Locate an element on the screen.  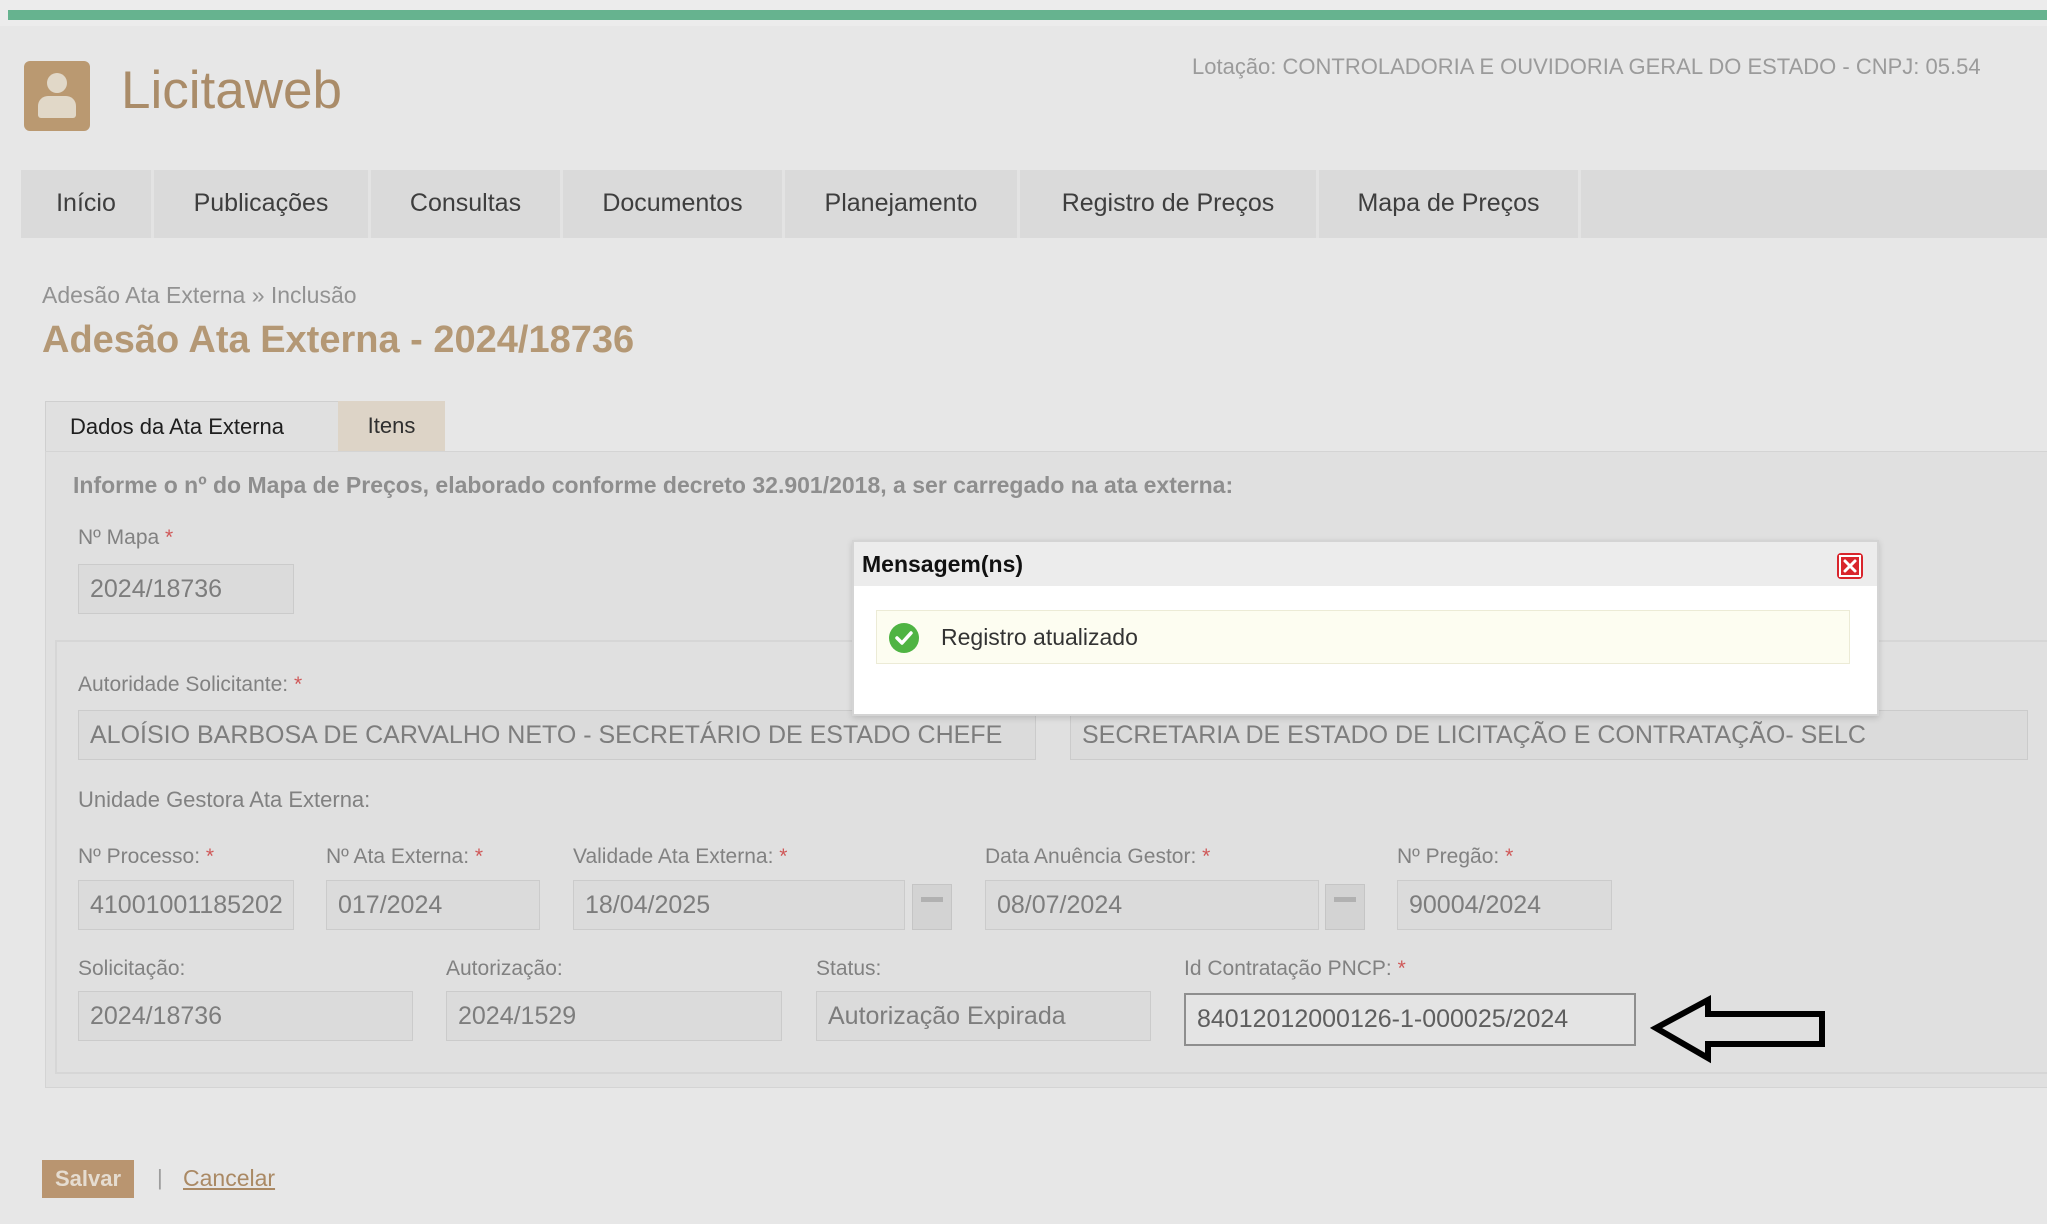
processo-input: 41001001185202 is located at coordinates (186, 905).